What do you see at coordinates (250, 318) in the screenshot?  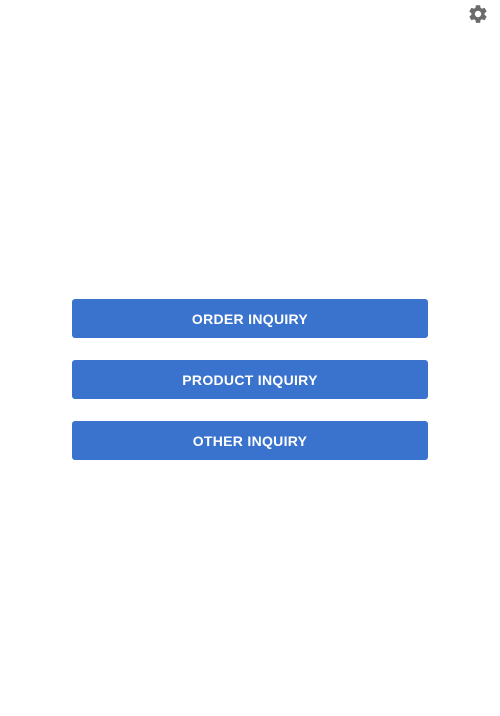 I see `order-inquiry-button: ORDER INQUIRY` at bounding box center [250, 318].